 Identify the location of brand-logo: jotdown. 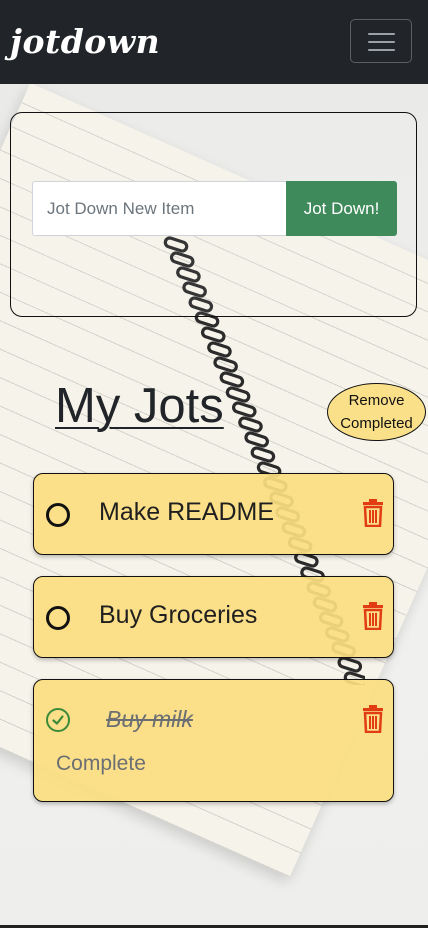
(85, 41).